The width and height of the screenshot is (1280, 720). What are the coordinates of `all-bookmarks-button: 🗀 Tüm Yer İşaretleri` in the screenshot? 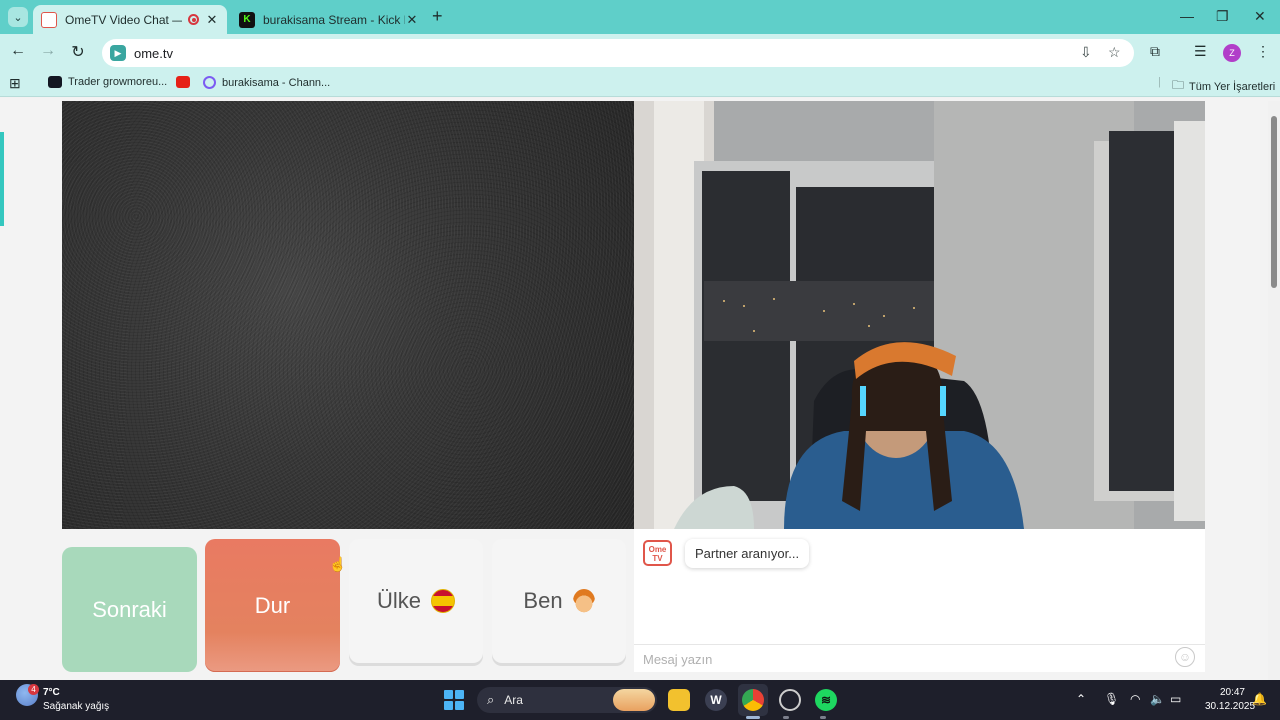 It's located at (1223, 86).